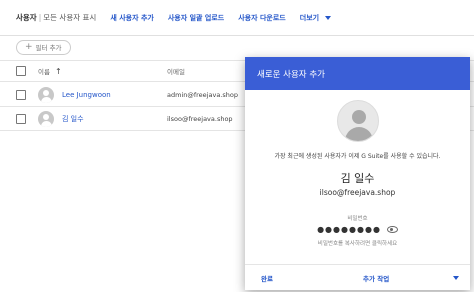 The height and width of the screenshot is (292, 474). What do you see at coordinates (357, 244) in the screenshot?
I see `password-hint: 비밀번호를 복사하려면 클릭하세요` at bounding box center [357, 244].